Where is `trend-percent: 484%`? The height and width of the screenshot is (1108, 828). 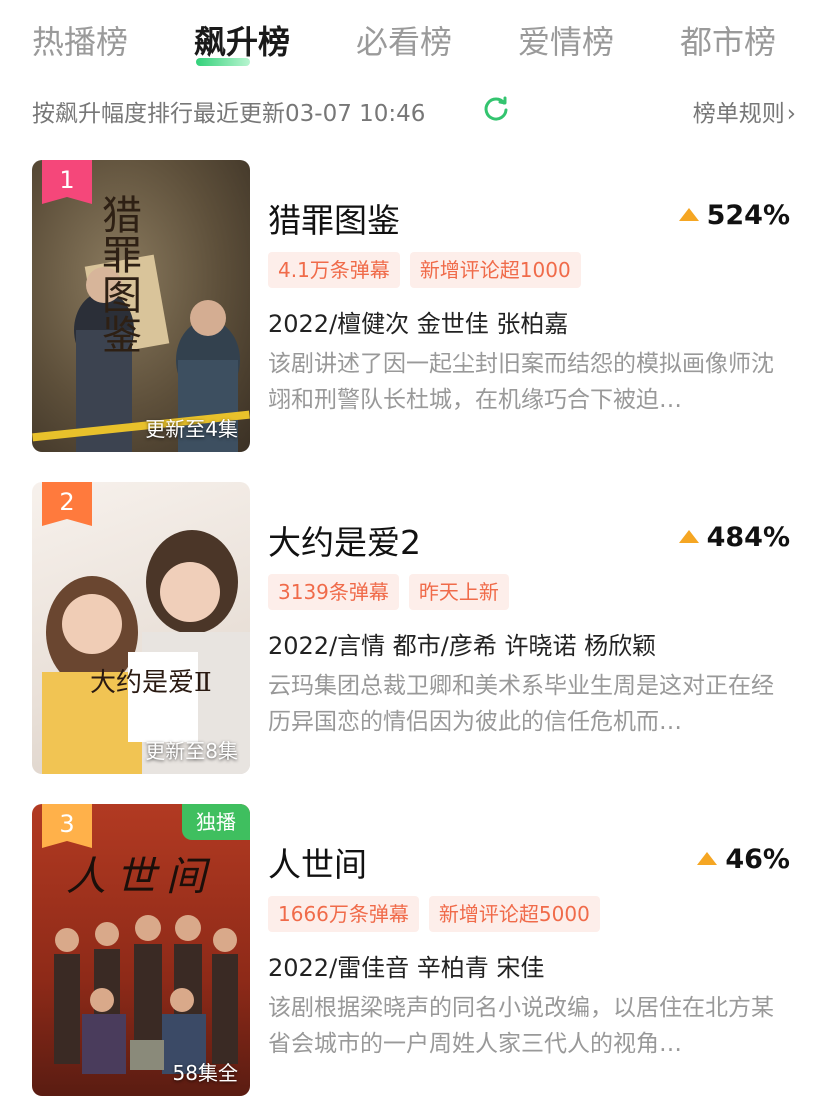 trend-percent: 484% is located at coordinates (734, 537).